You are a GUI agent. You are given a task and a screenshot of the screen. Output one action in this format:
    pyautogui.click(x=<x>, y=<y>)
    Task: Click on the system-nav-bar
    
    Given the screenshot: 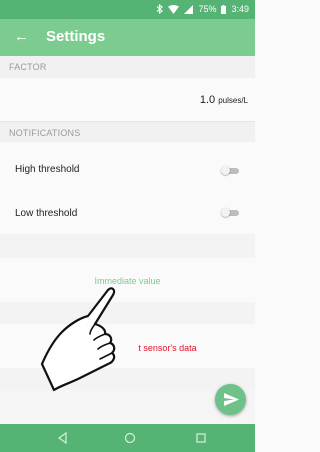 What is the action you would take?
    pyautogui.click(x=127, y=438)
    